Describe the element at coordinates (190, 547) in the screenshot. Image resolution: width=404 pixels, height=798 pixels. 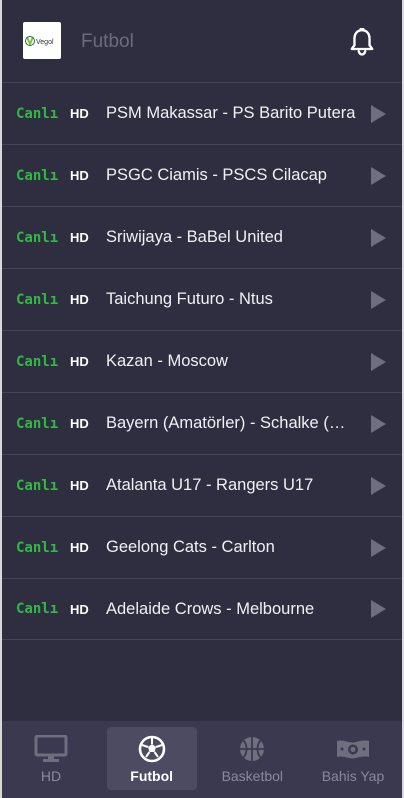
I see `match-title: Geelong Cats - Carlton` at that location.